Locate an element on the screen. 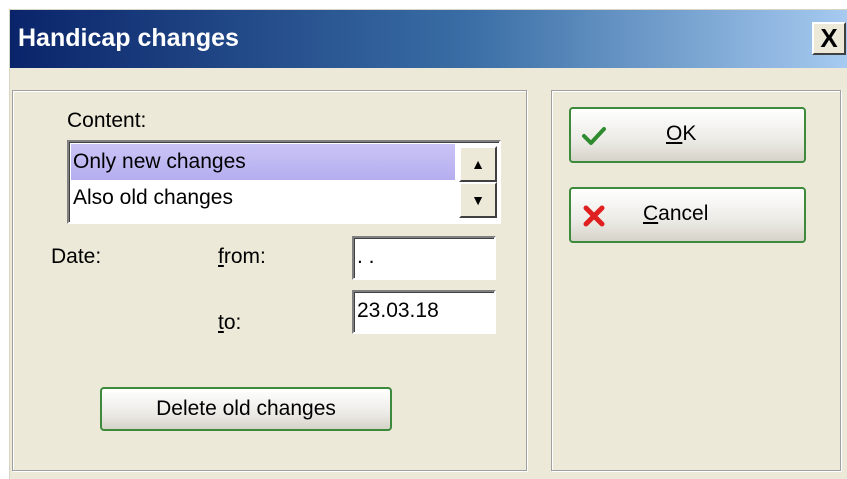 The height and width of the screenshot is (479, 847). close-button: X is located at coordinates (829, 38).